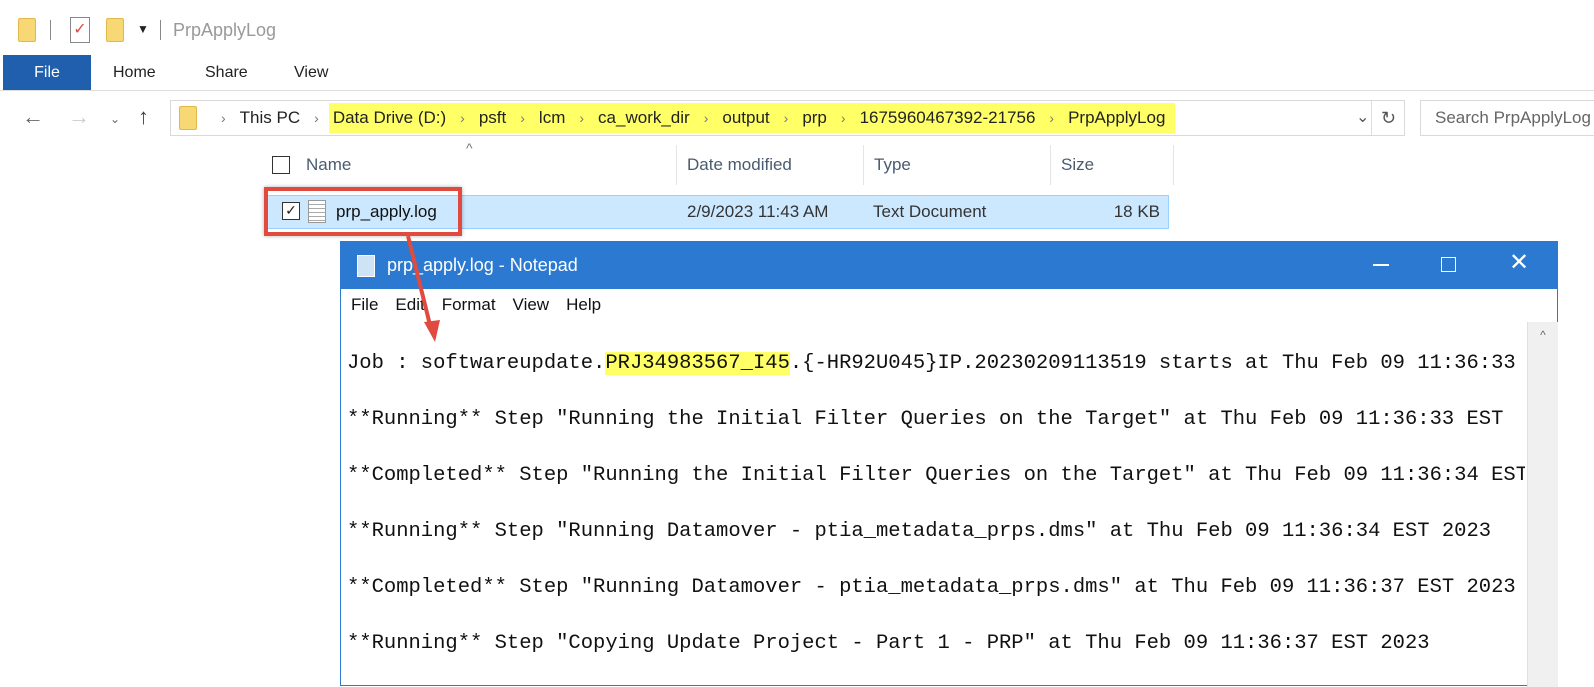  I want to click on crumb-prpapplylog: PrpApplyLog, so click(1116, 118).